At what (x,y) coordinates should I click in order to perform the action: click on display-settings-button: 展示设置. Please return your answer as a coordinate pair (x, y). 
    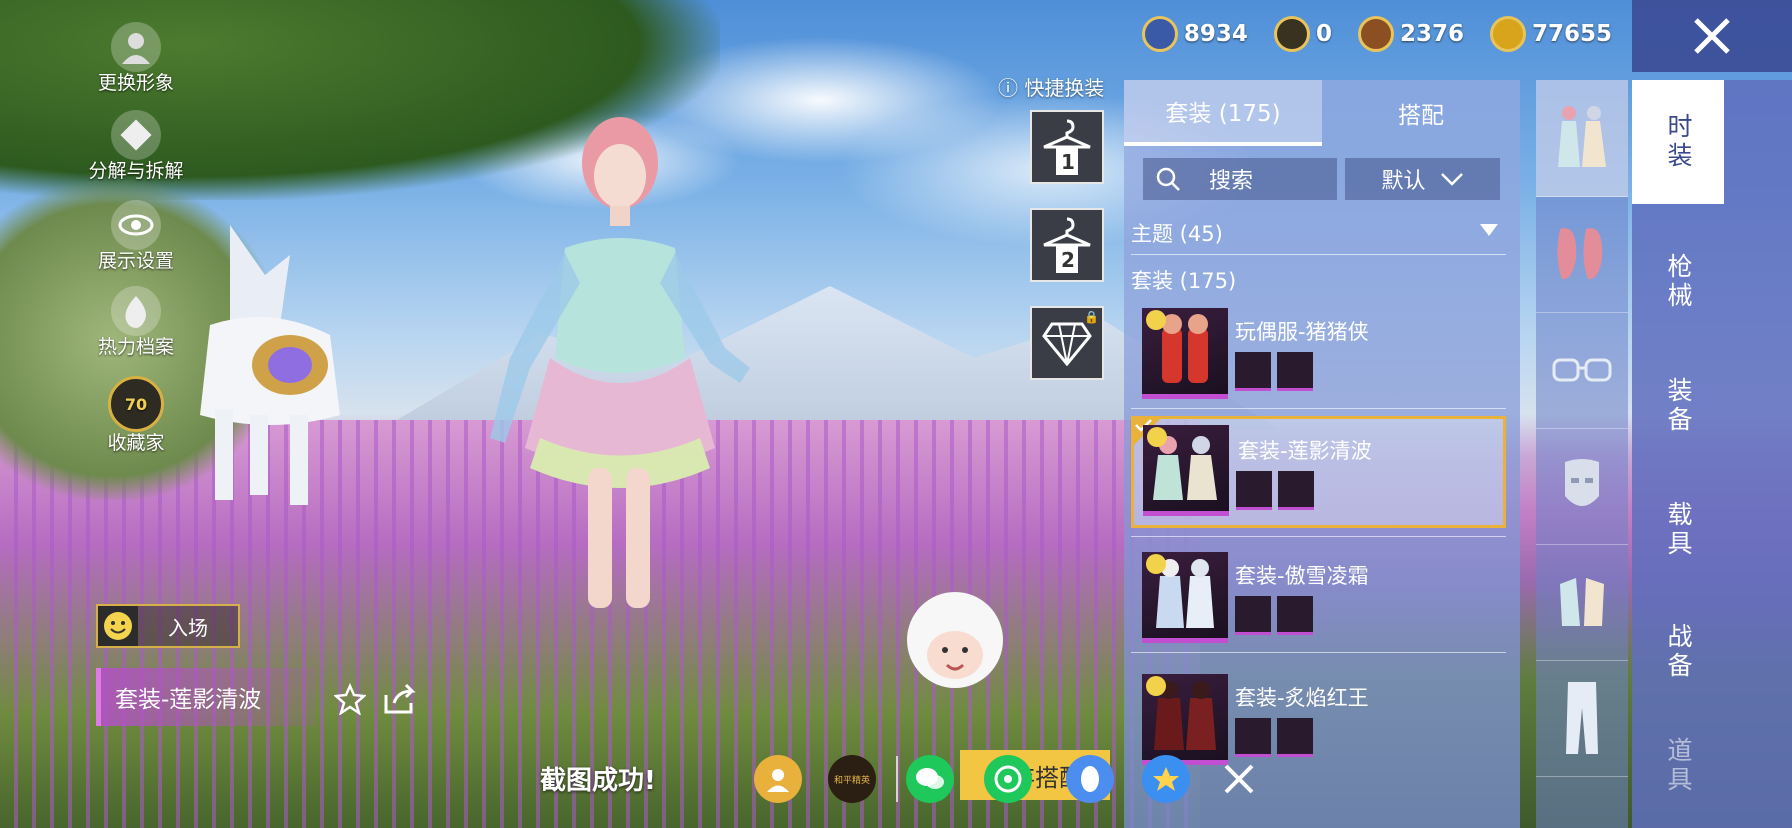
    Looking at the image, I should click on (136, 236).